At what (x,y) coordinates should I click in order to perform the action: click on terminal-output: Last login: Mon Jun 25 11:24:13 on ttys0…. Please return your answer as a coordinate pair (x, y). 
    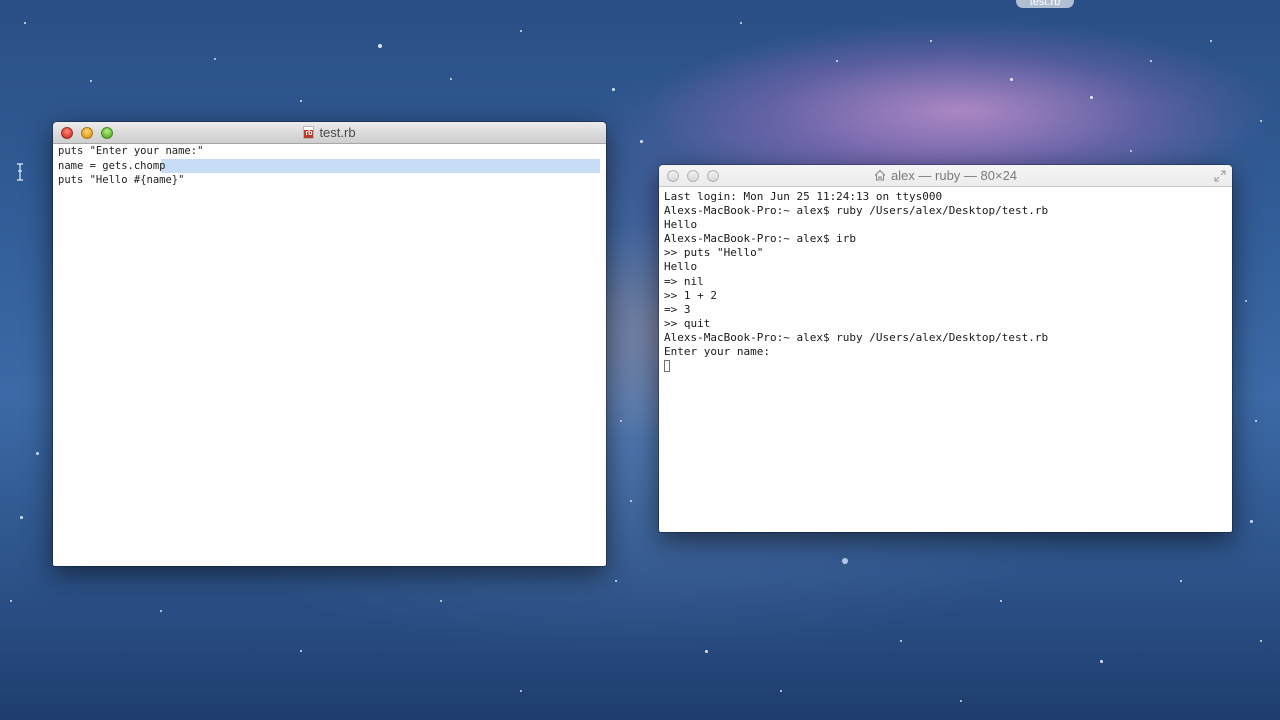
    Looking at the image, I should click on (945, 280).